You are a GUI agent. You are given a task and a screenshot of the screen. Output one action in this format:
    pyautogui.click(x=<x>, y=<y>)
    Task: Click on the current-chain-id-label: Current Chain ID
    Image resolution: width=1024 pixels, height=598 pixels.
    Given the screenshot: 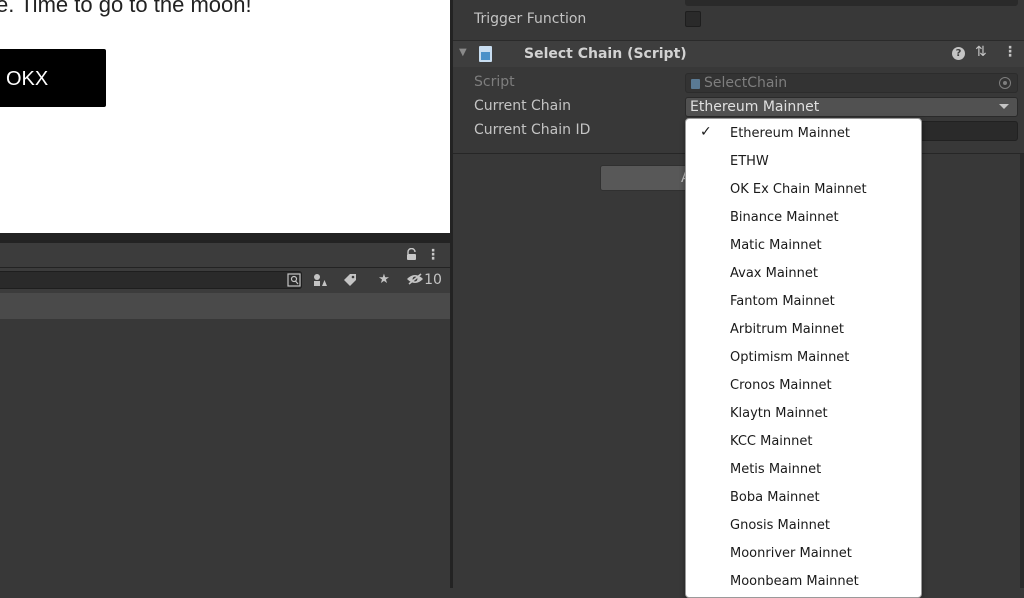 What is the action you would take?
    pyautogui.click(x=532, y=130)
    